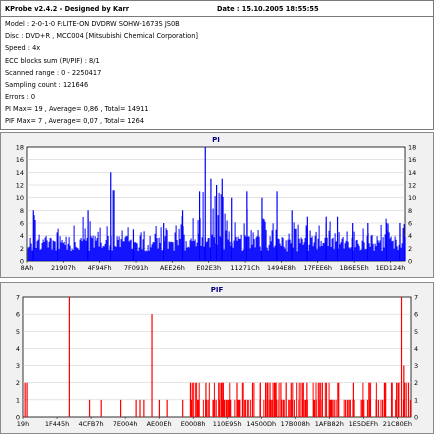  Describe the element at coordinates (227, 424) in the screenshot. I see `pif-xtick-label: 110E95h` at that location.